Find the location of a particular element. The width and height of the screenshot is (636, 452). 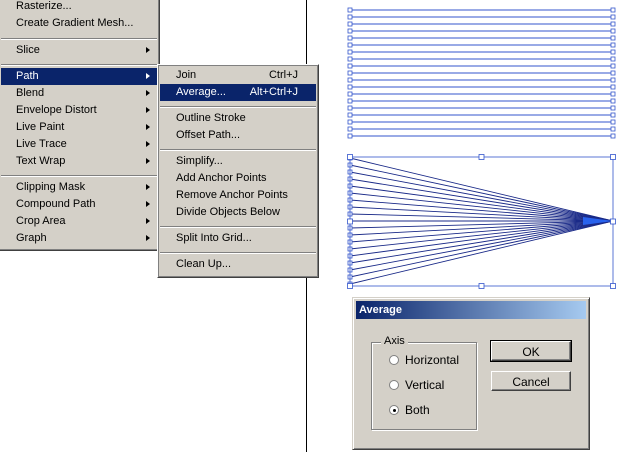

axis-group-label: Axis is located at coordinates (394, 341).